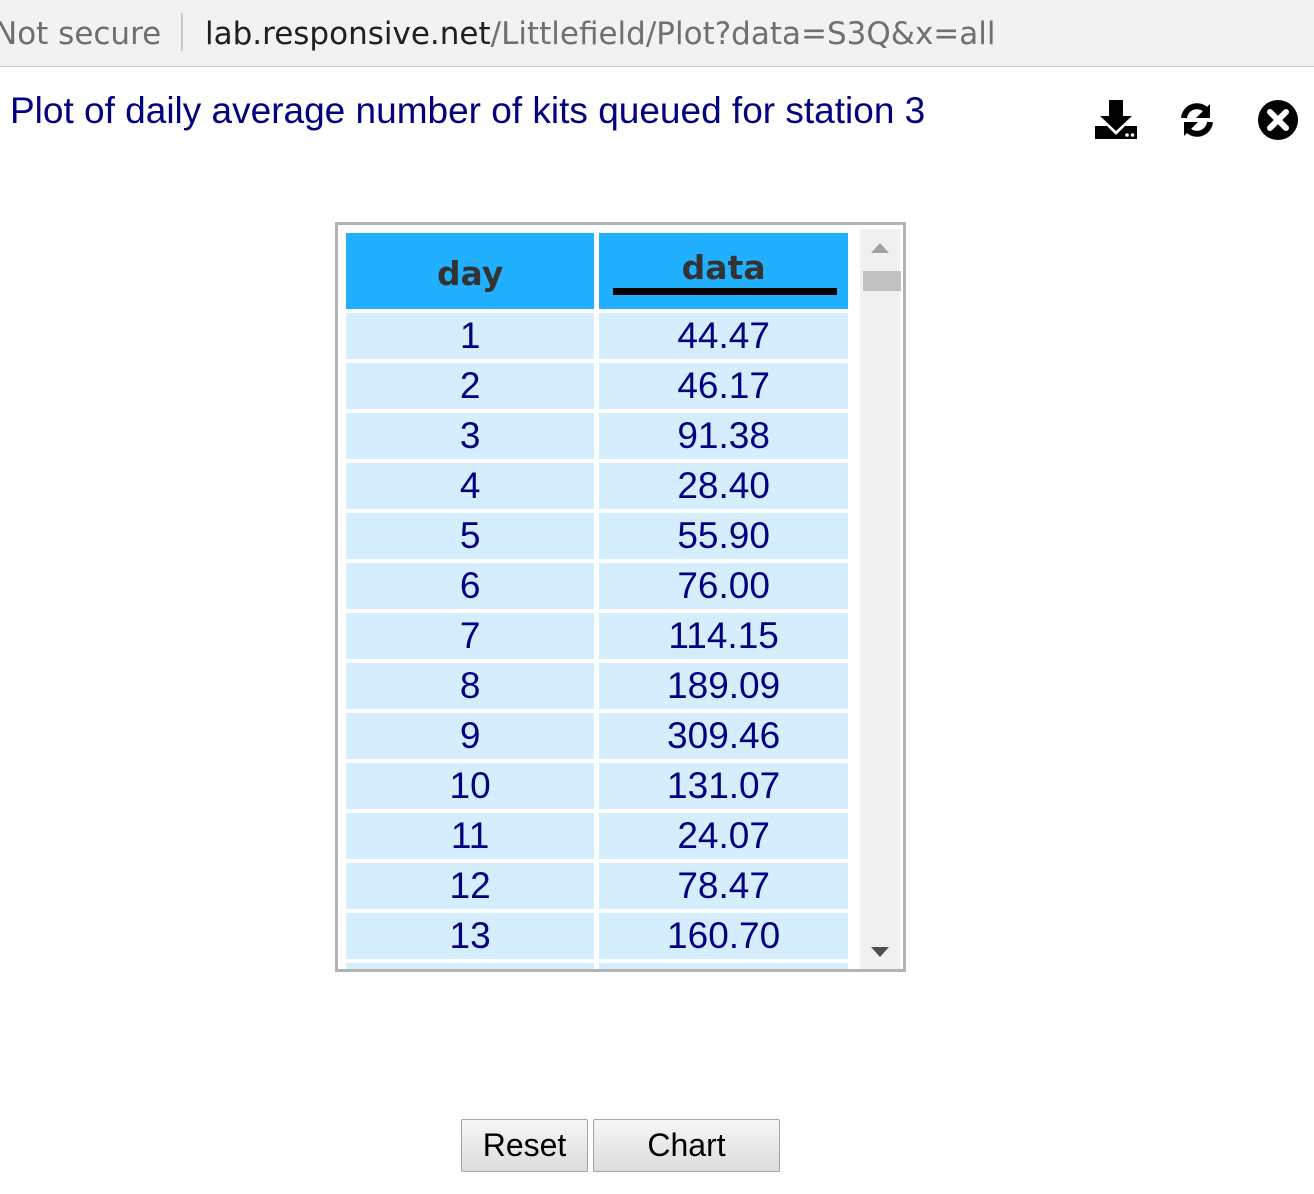  Describe the element at coordinates (597, 486) in the screenshot. I see `table-row: 4 28.40` at that location.